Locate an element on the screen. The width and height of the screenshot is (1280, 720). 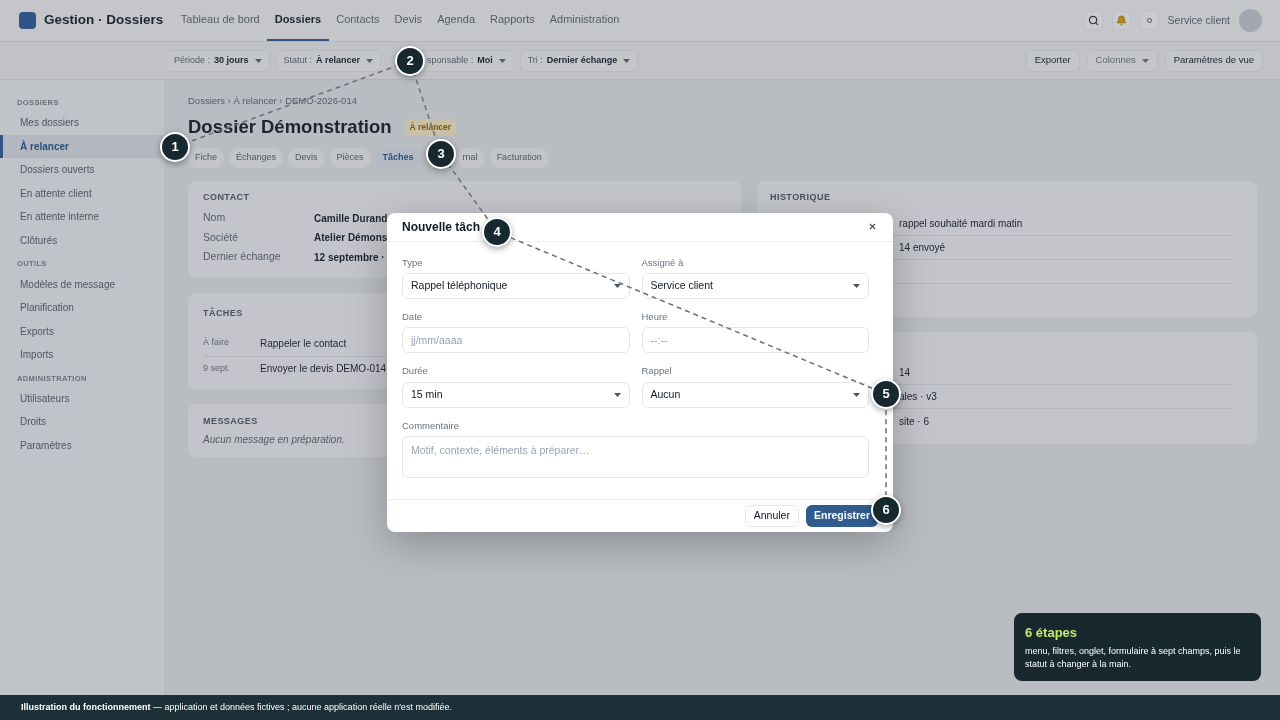
sidebar-item: Mes dossiers is located at coordinates (41, 123).